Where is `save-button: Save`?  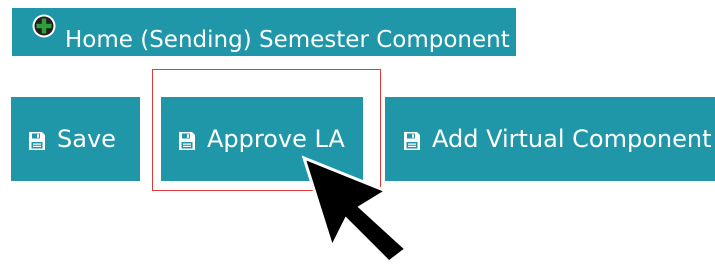
save-button: Save is located at coordinates (75, 139).